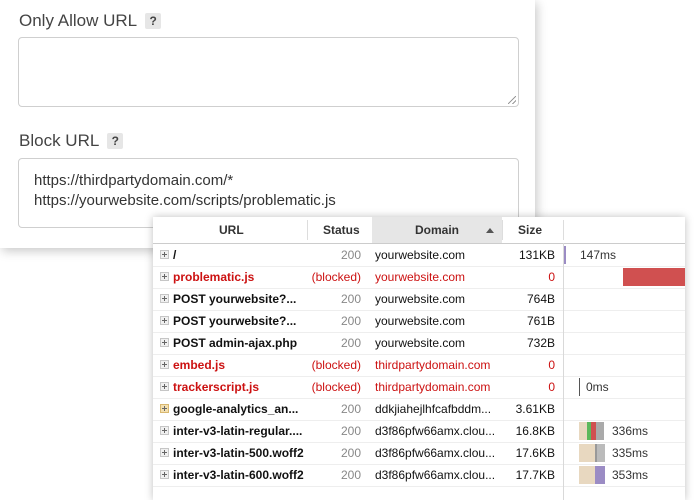 The height and width of the screenshot is (500, 700). Describe the element at coordinates (630, 475) in the screenshot. I see `waterfall-timing-label: 353ms` at that location.